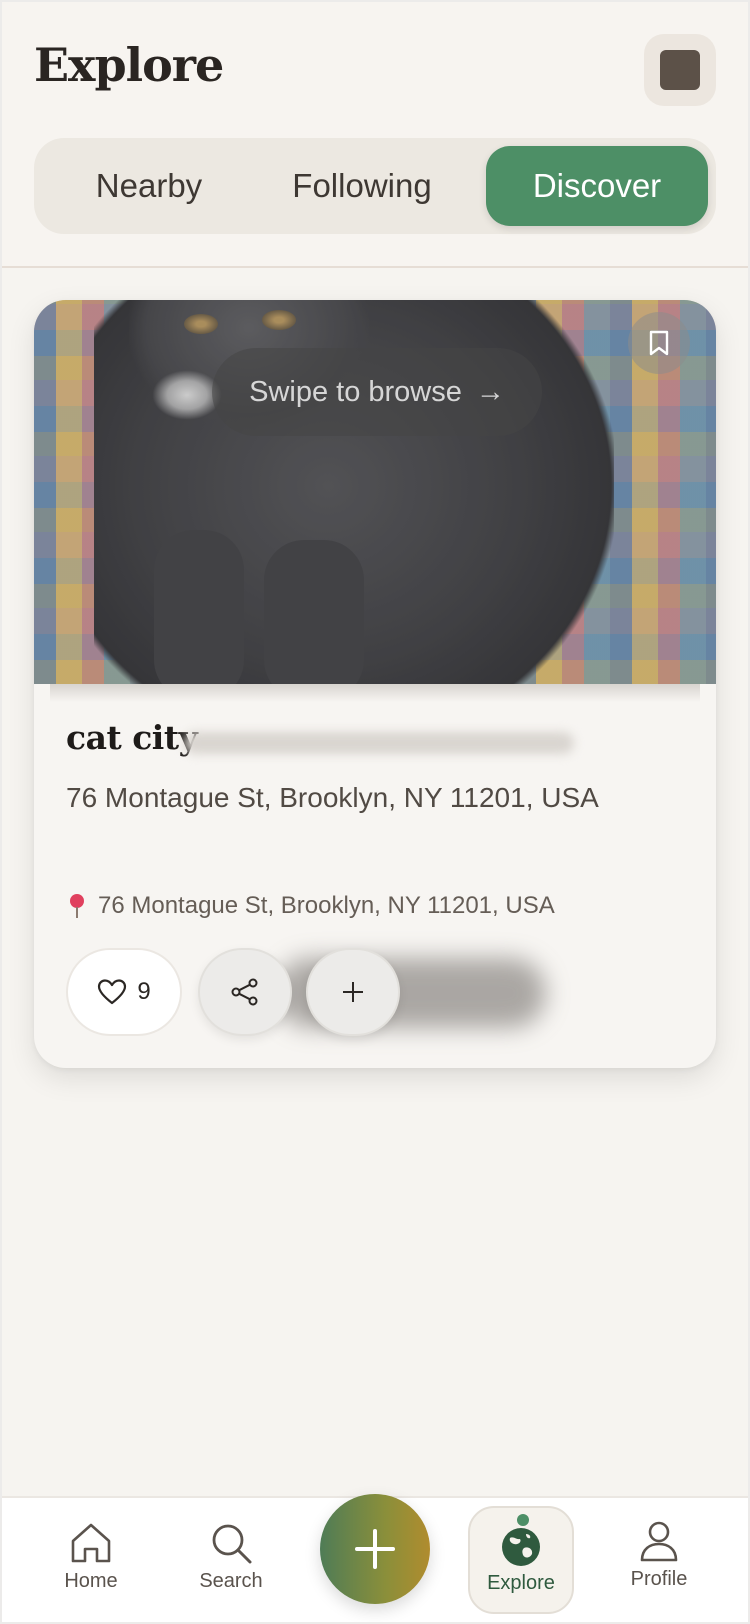 The height and width of the screenshot is (1624, 750). What do you see at coordinates (597, 186) in the screenshot?
I see `tab-discover: Discover` at bounding box center [597, 186].